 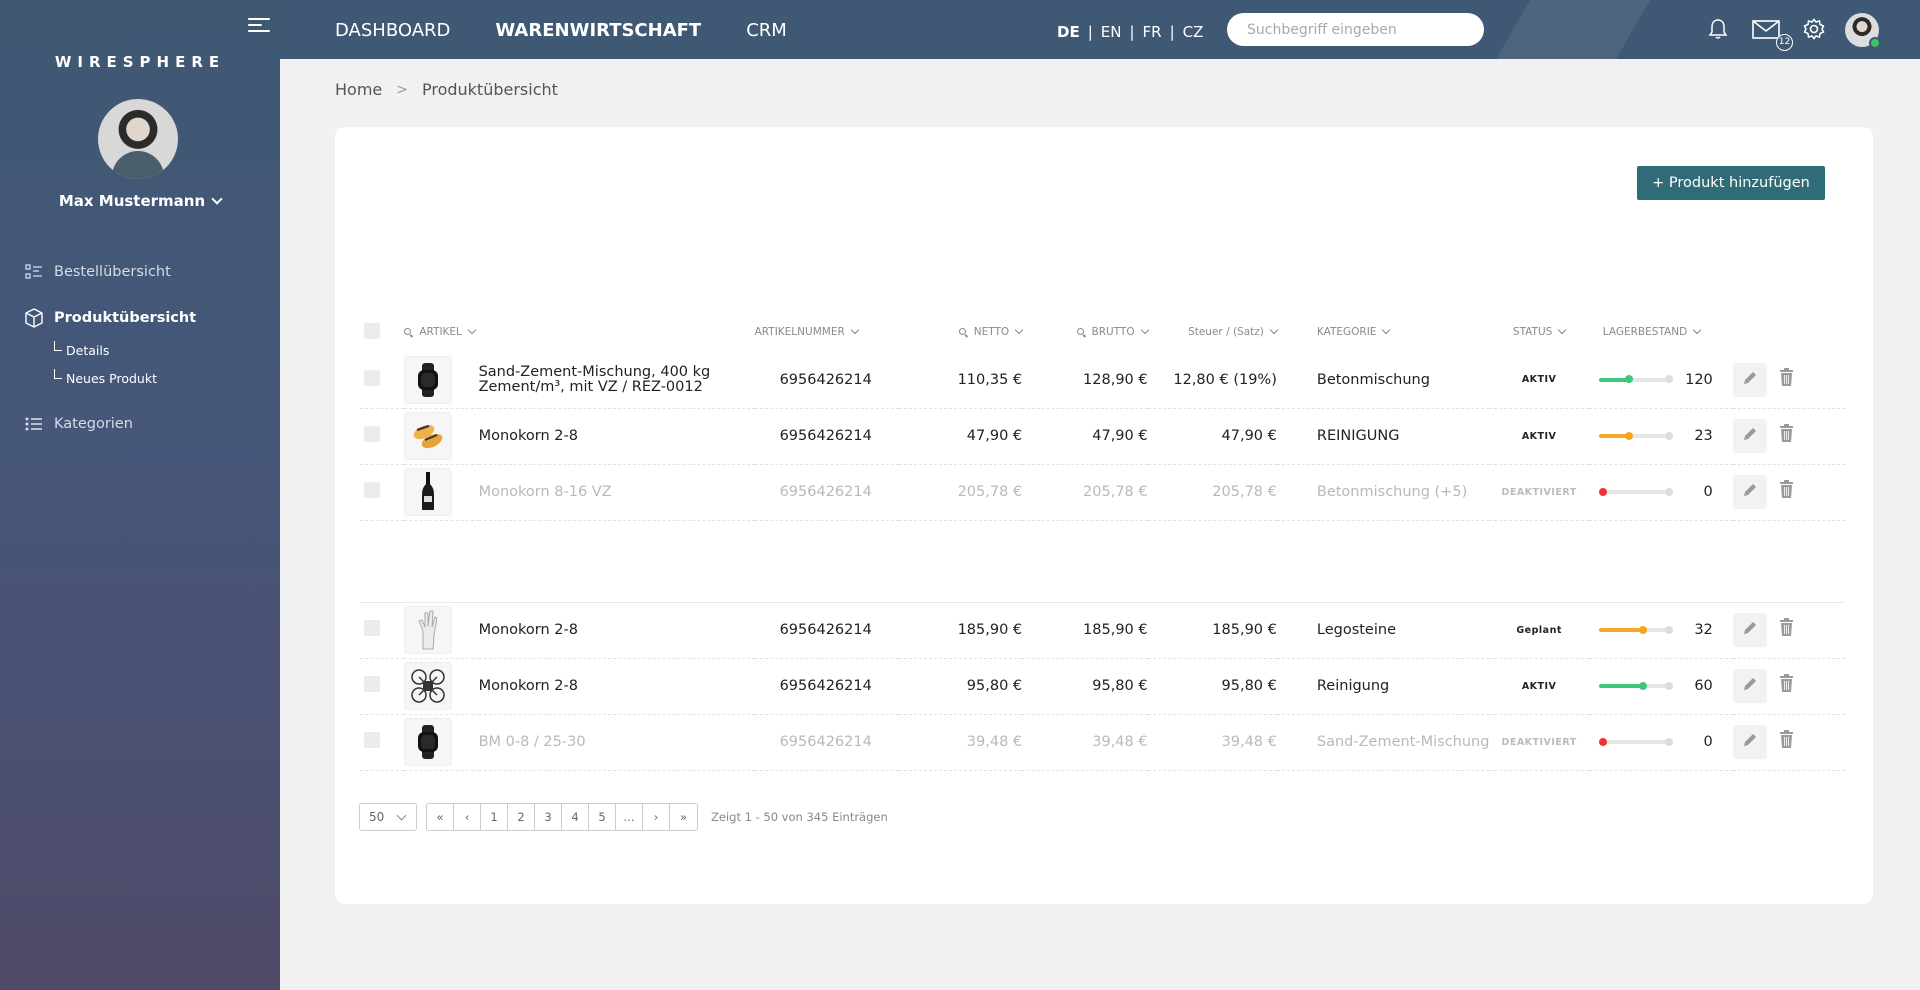 I want to click on sidebar-subitem-label: Neues Produkt, so click(x=111, y=378).